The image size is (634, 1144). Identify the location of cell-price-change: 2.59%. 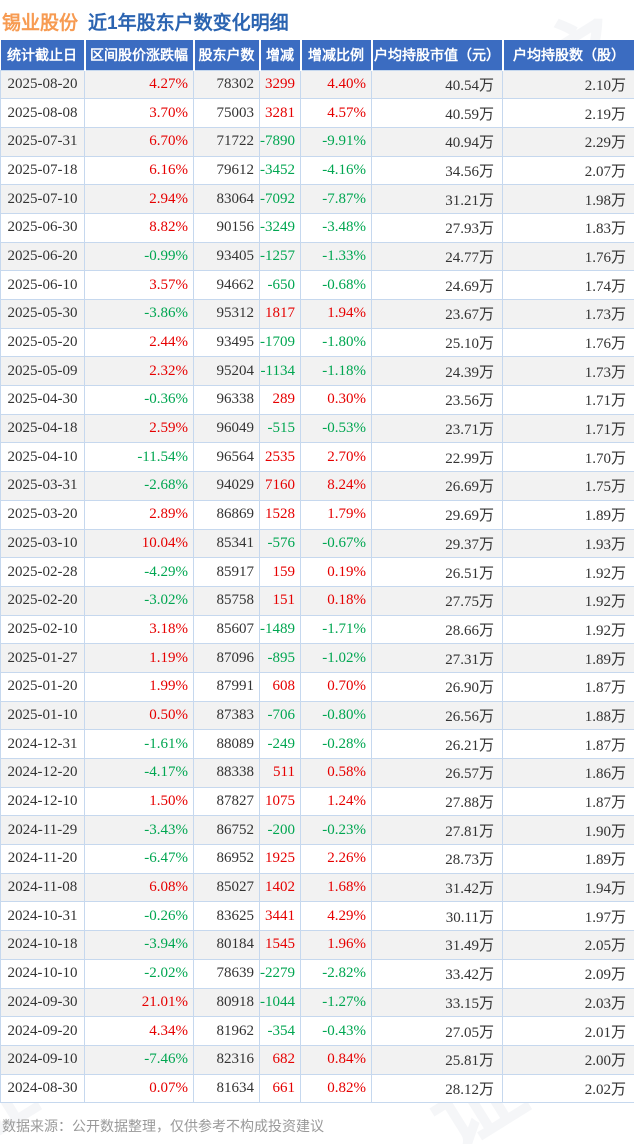
(139, 428).